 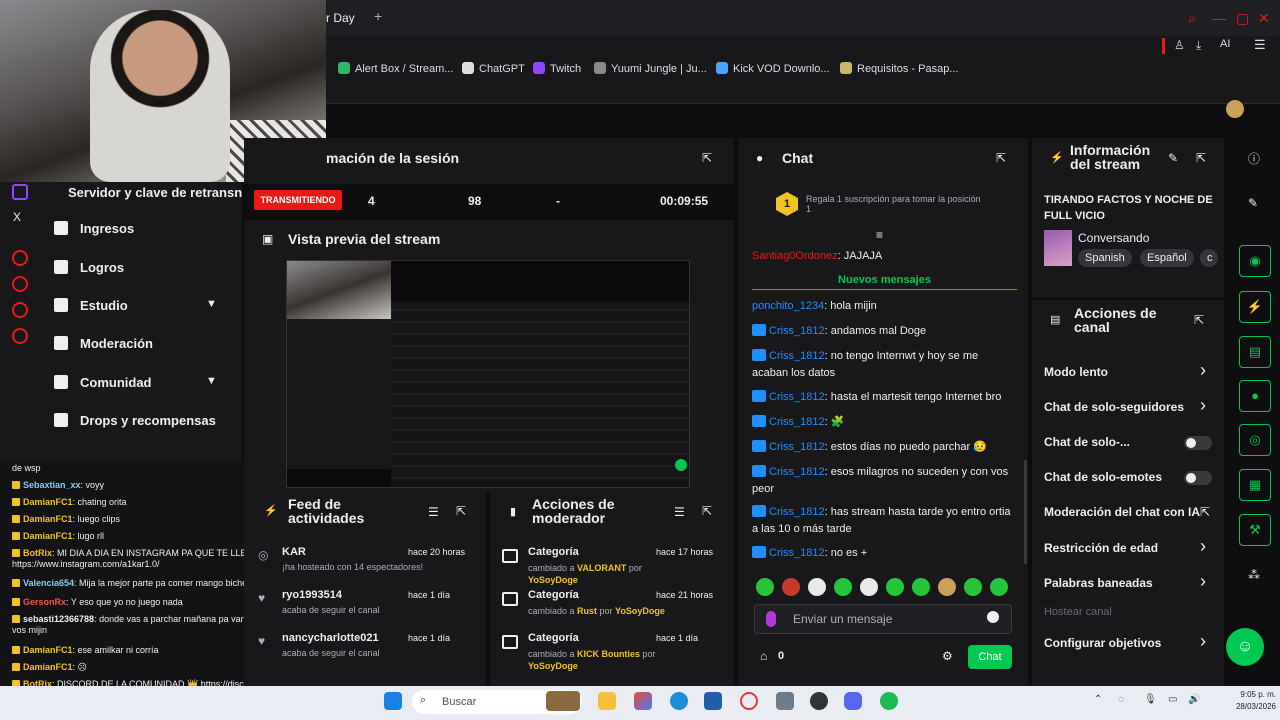 What do you see at coordinates (785, 701) in the screenshot?
I see `camera-app-icon` at bounding box center [785, 701].